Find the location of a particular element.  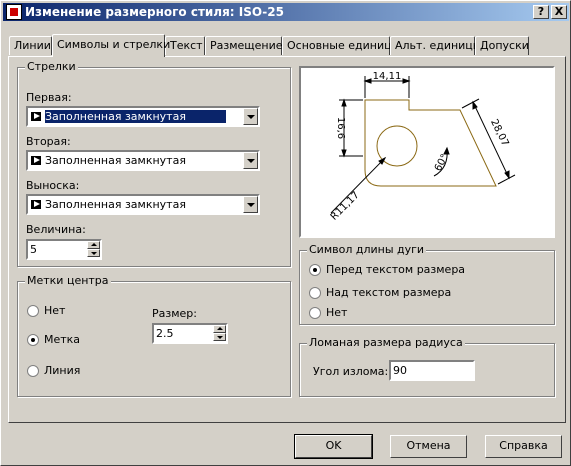

dim-radius-text: R11,17 is located at coordinates (345, 206).